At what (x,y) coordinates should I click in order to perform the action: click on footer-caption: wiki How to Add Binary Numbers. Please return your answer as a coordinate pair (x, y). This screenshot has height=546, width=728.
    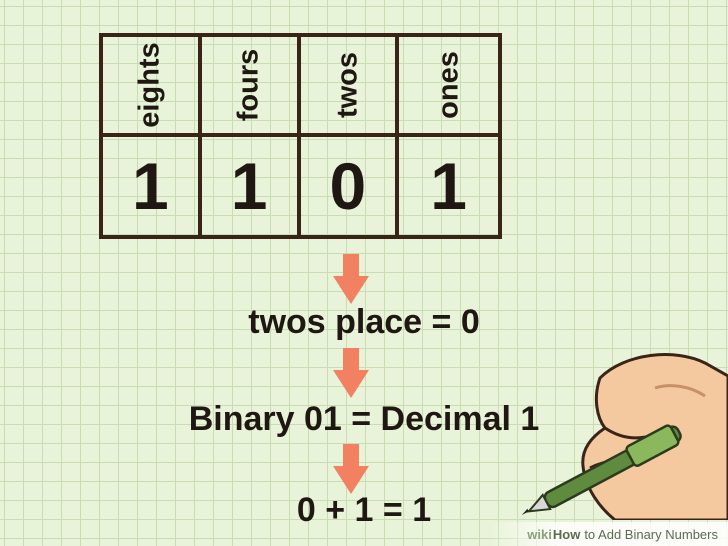
    Looking at the image, I should click on (608, 534).